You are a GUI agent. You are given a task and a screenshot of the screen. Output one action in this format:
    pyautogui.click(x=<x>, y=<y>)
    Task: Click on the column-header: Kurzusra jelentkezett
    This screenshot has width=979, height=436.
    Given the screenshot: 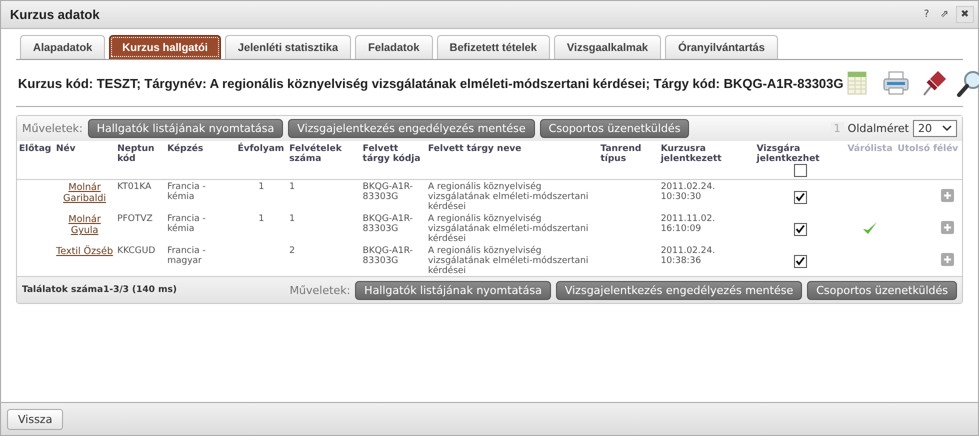 What is the action you would take?
    pyautogui.click(x=691, y=154)
    